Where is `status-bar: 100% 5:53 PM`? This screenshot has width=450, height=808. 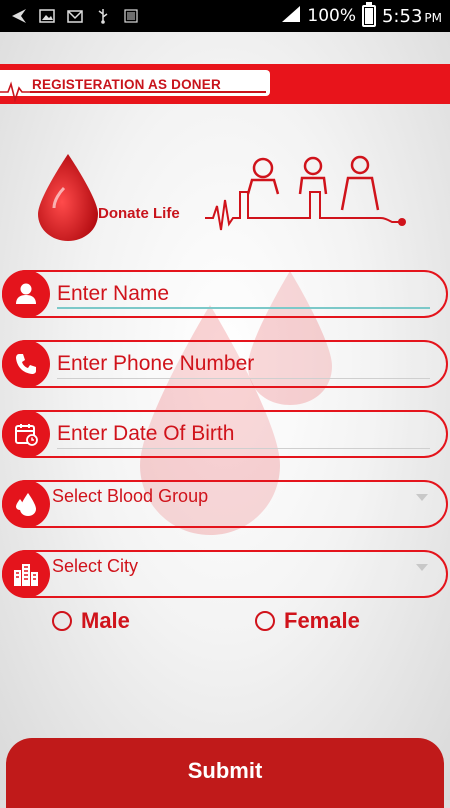 status-bar: 100% 5:53 PM is located at coordinates (225, 16).